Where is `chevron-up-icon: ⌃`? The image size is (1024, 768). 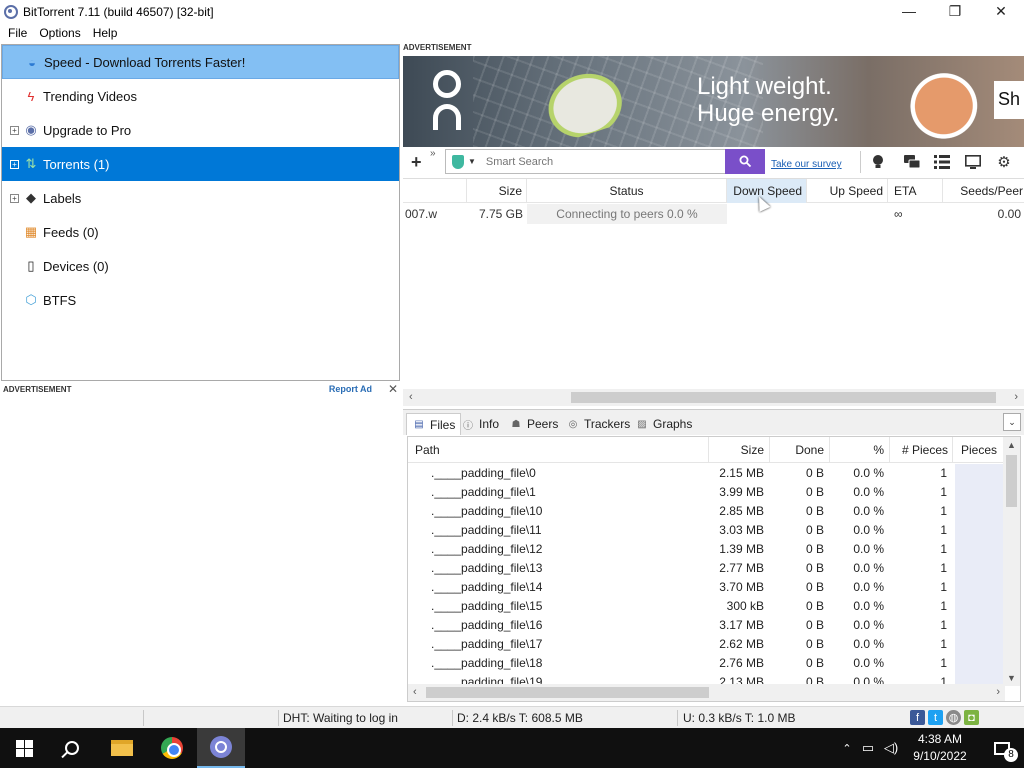
chevron-up-icon: ⌃ is located at coordinates (847, 748).